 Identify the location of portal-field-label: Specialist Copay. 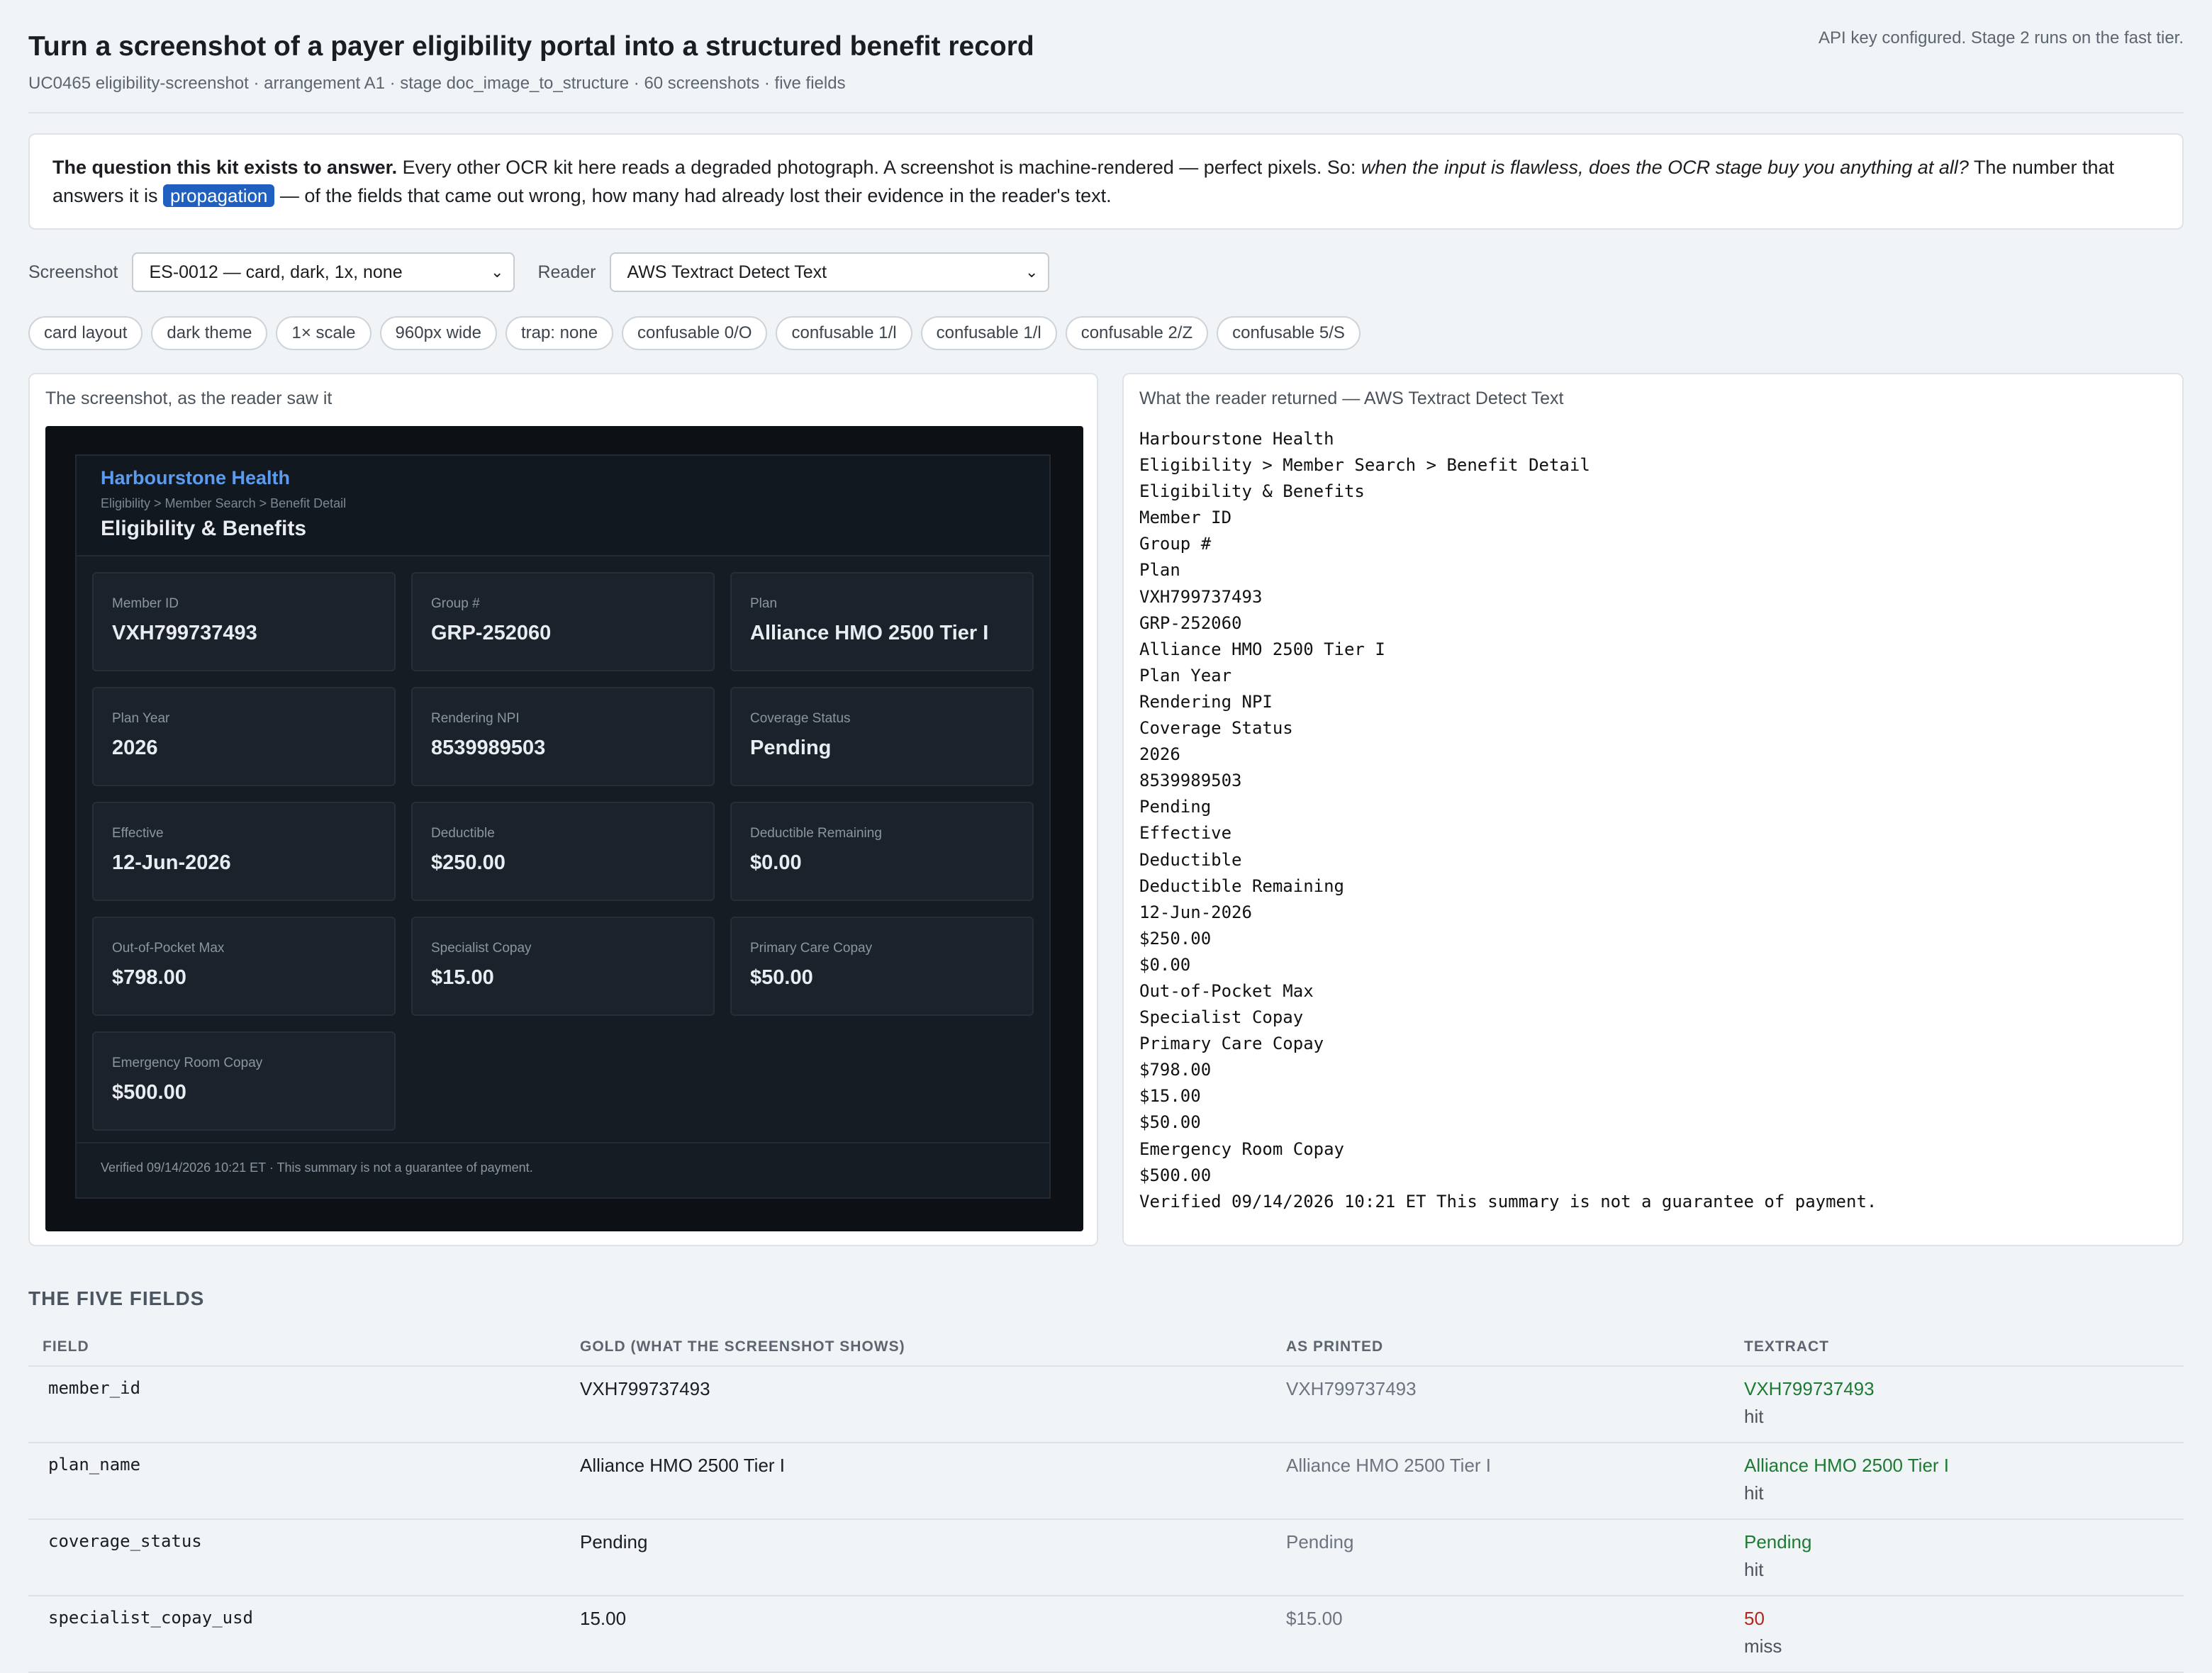
(482, 948).